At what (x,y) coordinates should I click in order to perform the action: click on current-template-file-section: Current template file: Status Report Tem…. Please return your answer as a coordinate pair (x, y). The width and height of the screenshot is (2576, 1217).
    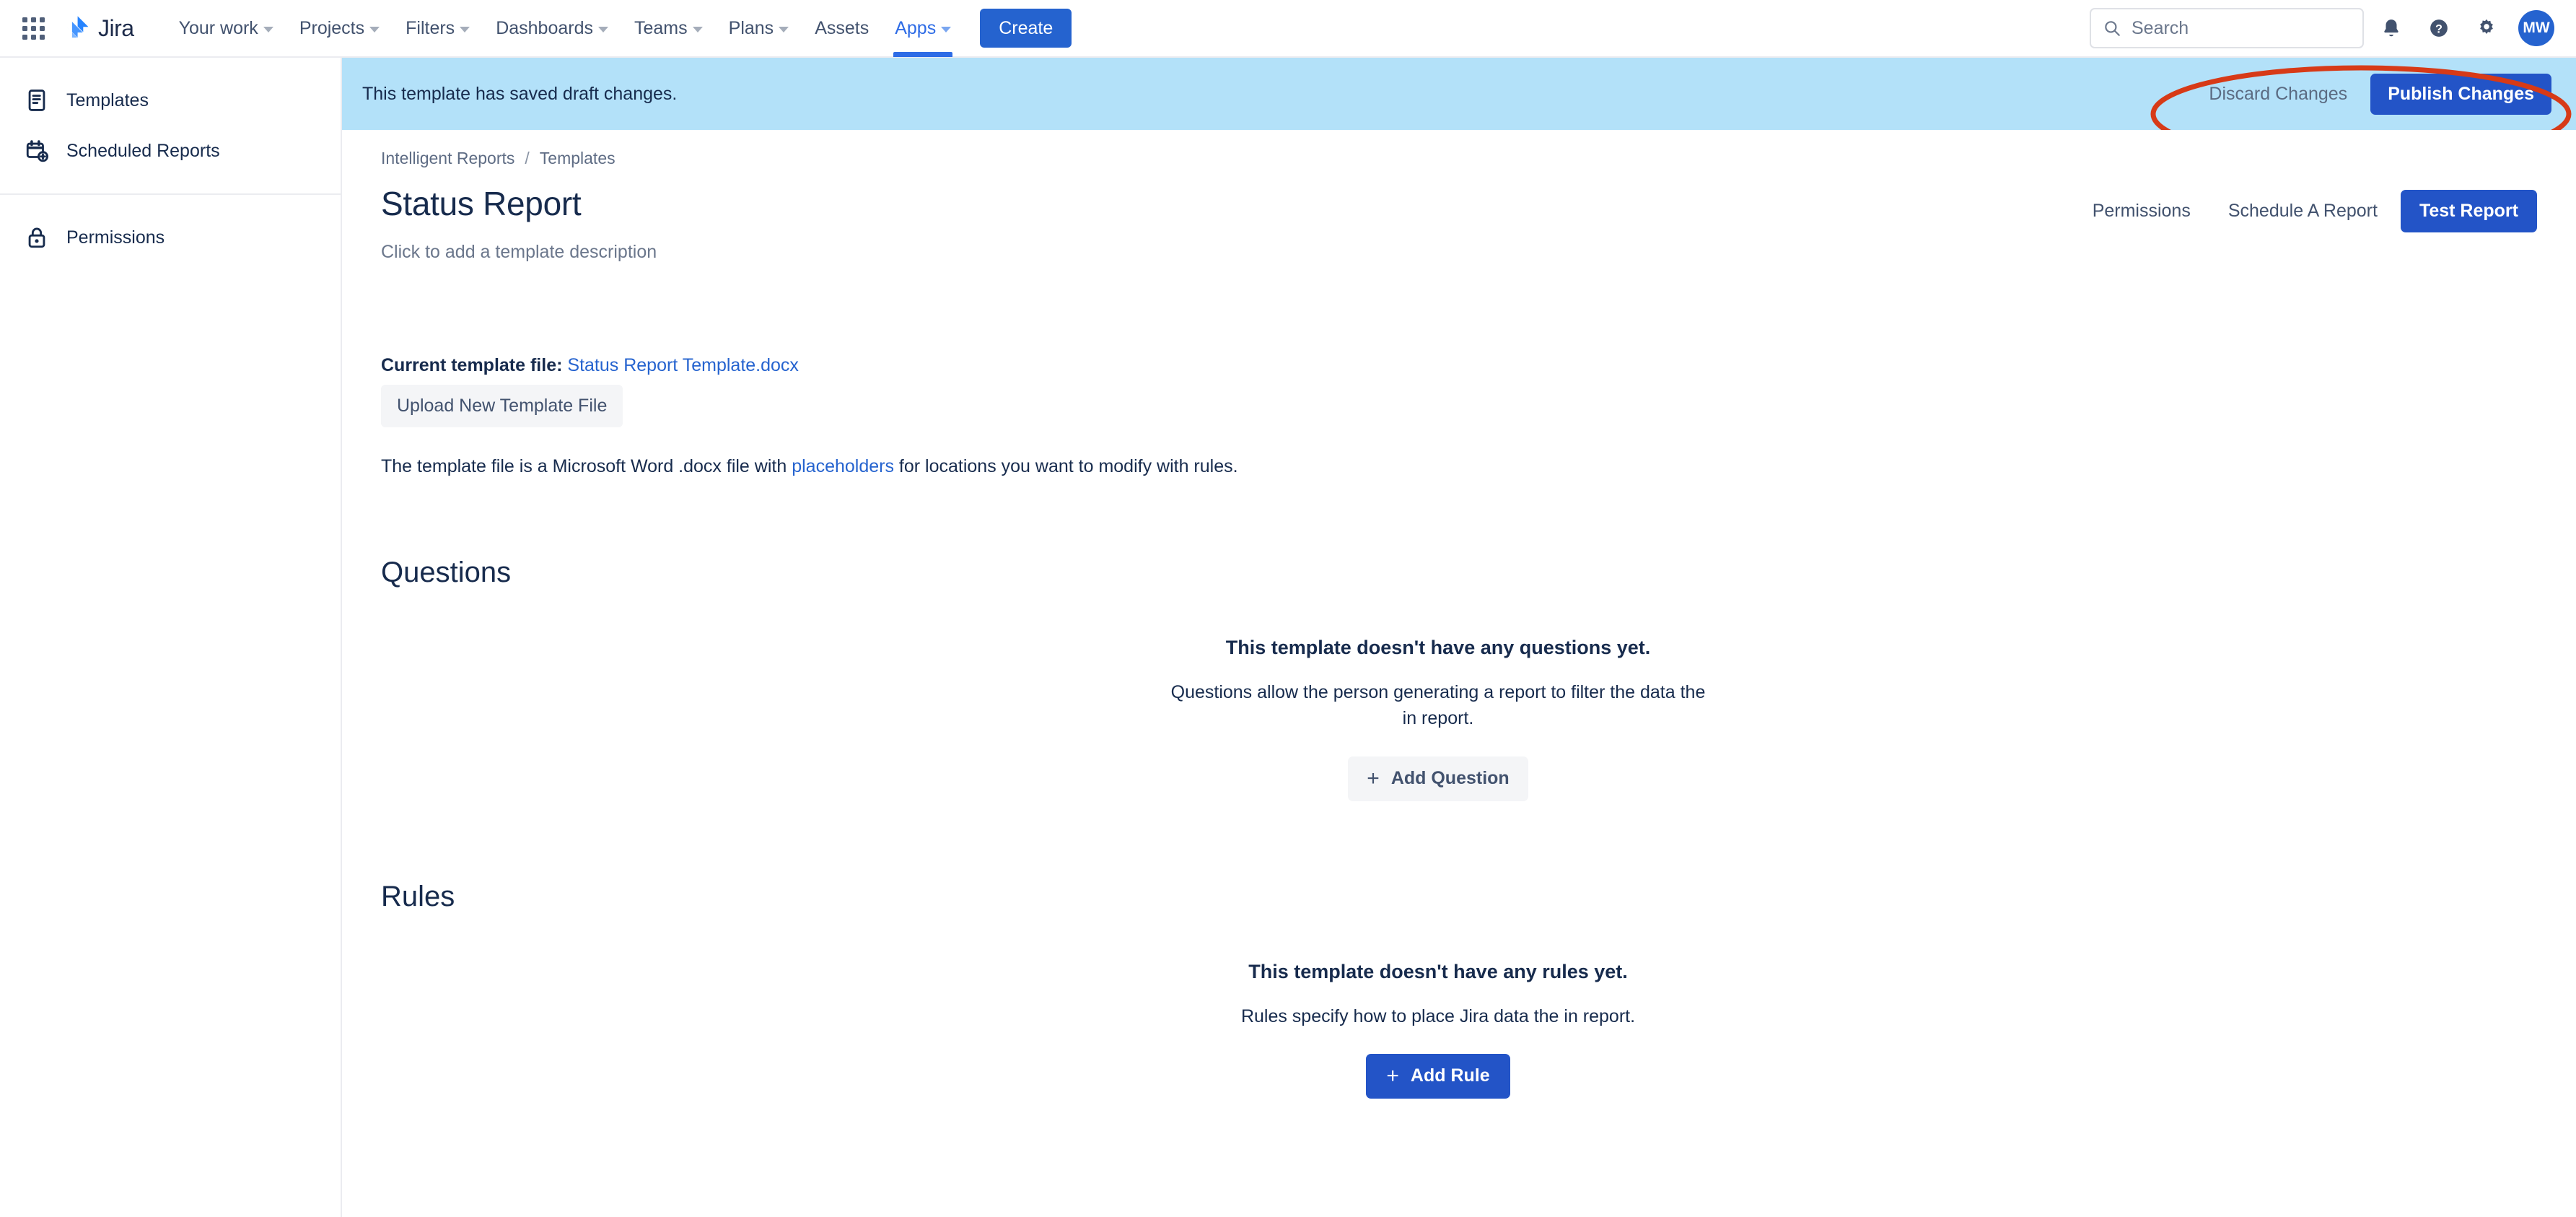
    Looking at the image, I should click on (1478, 416).